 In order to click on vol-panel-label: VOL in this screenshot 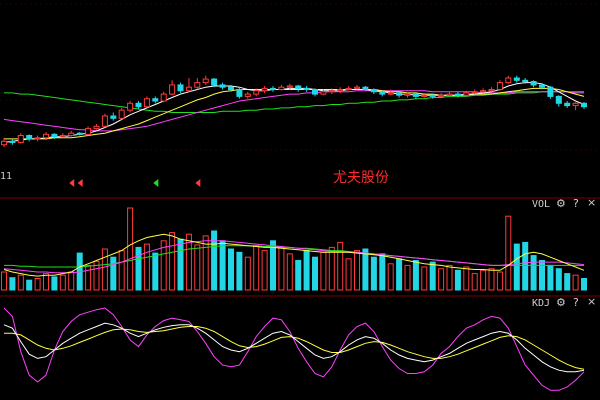, I will do `click(541, 204)`.